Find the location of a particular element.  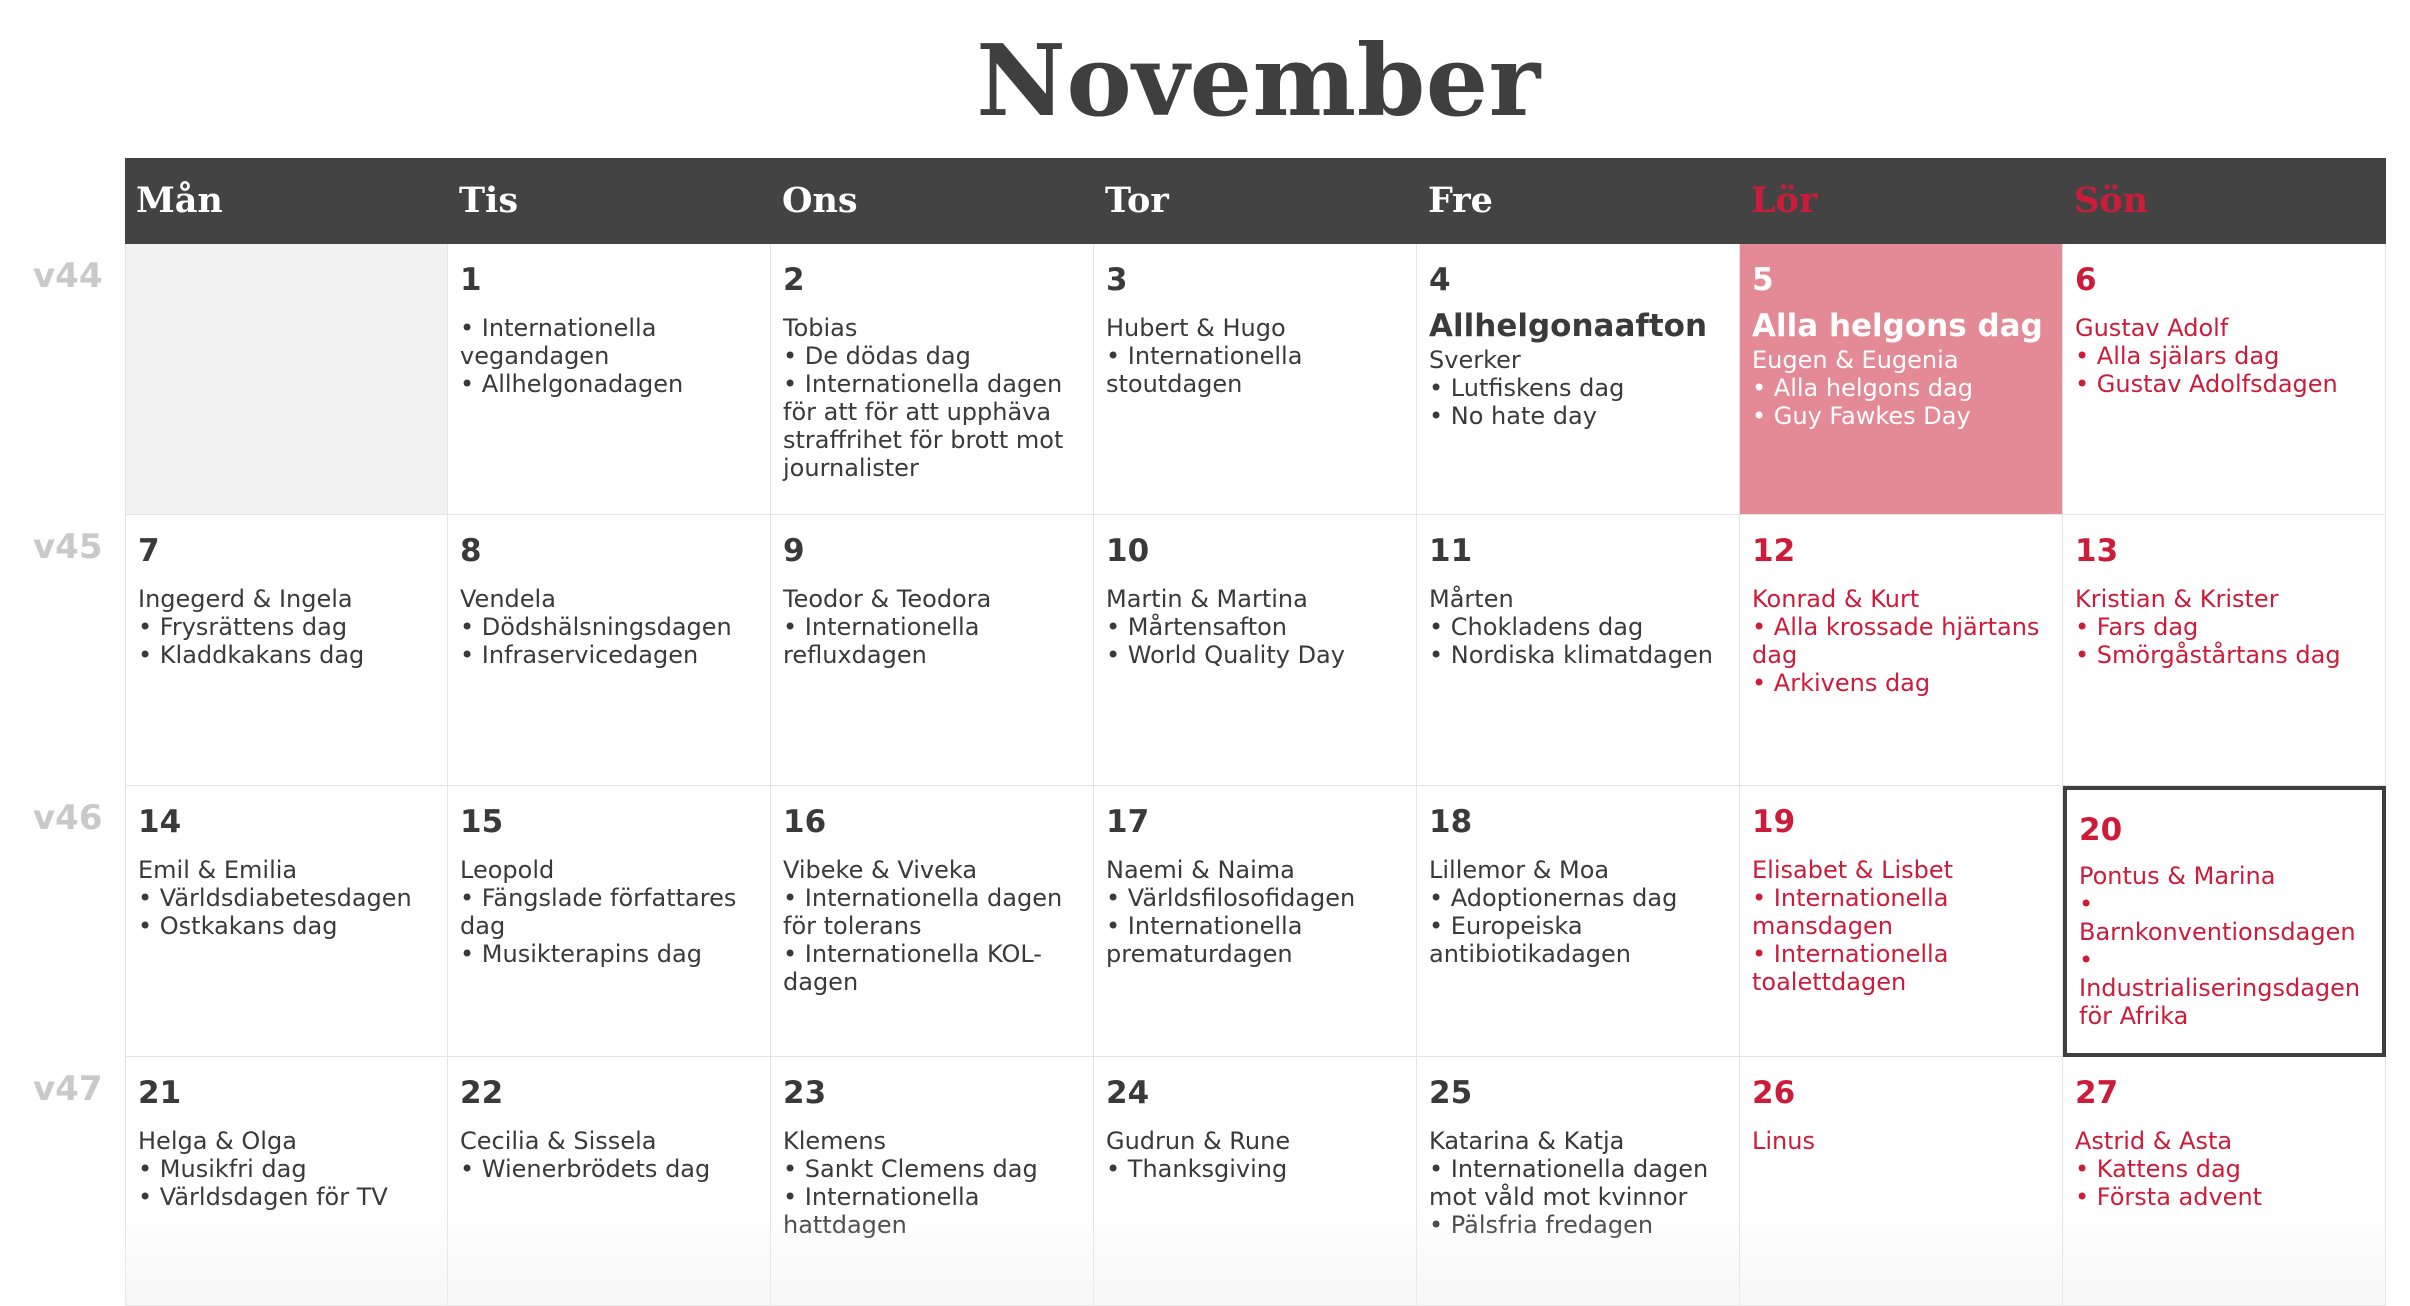

event-item: • Ostkakans dag is located at coordinates (238, 926).